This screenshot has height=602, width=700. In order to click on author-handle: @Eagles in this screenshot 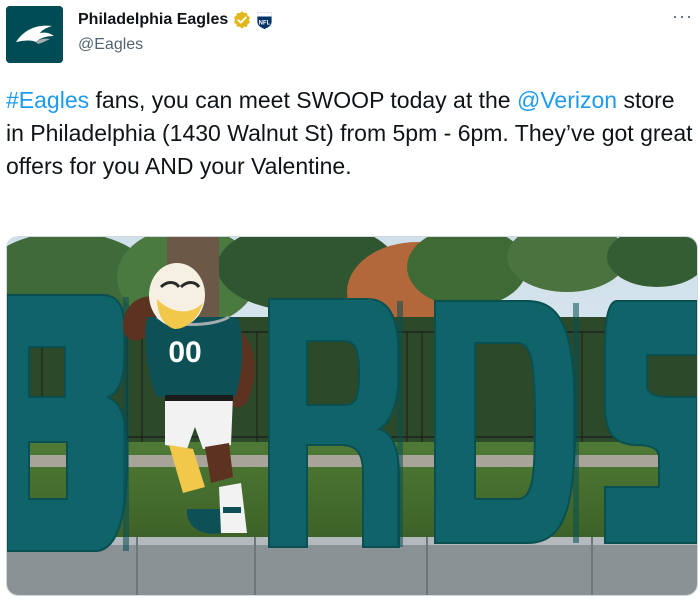, I will do `click(110, 45)`.